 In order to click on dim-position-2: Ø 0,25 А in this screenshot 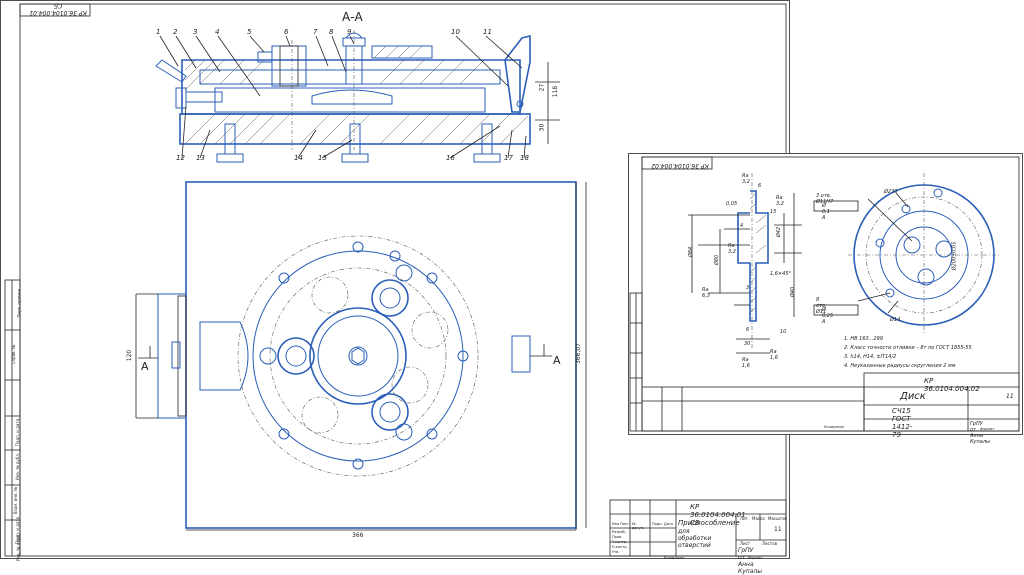, I will do `click(828, 316)`.